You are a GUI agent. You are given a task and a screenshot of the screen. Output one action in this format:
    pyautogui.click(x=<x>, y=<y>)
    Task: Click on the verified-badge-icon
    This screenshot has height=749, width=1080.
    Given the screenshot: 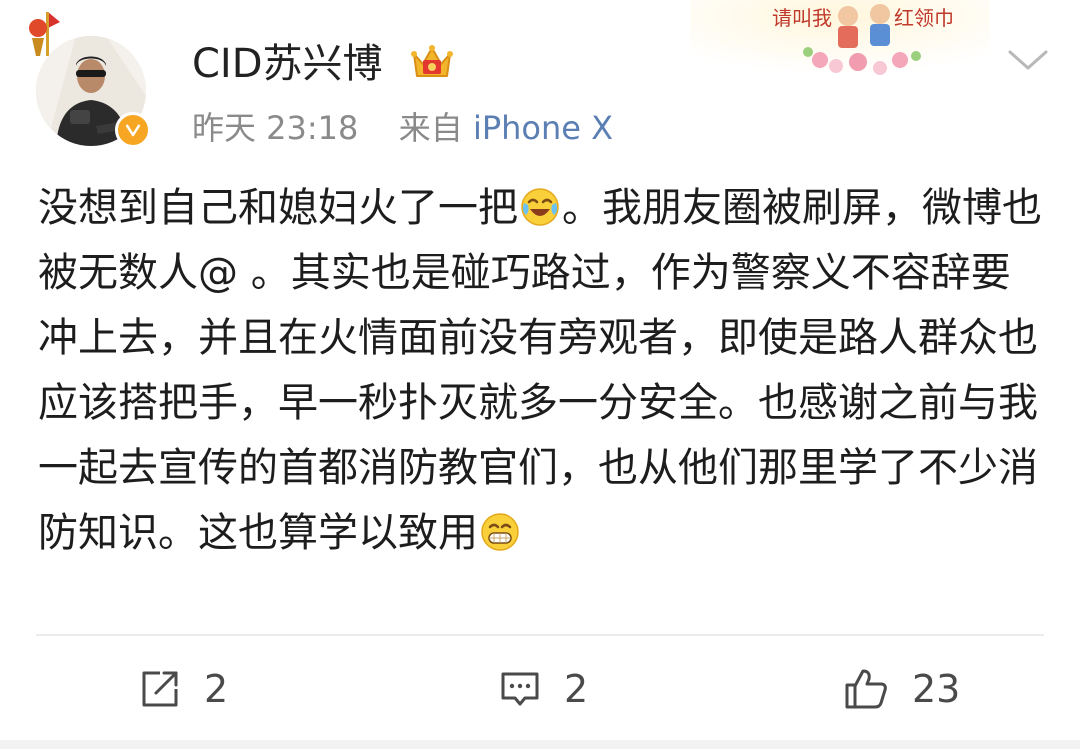 What is the action you would take?
    pyautogui.click(x=133, y=130)
    